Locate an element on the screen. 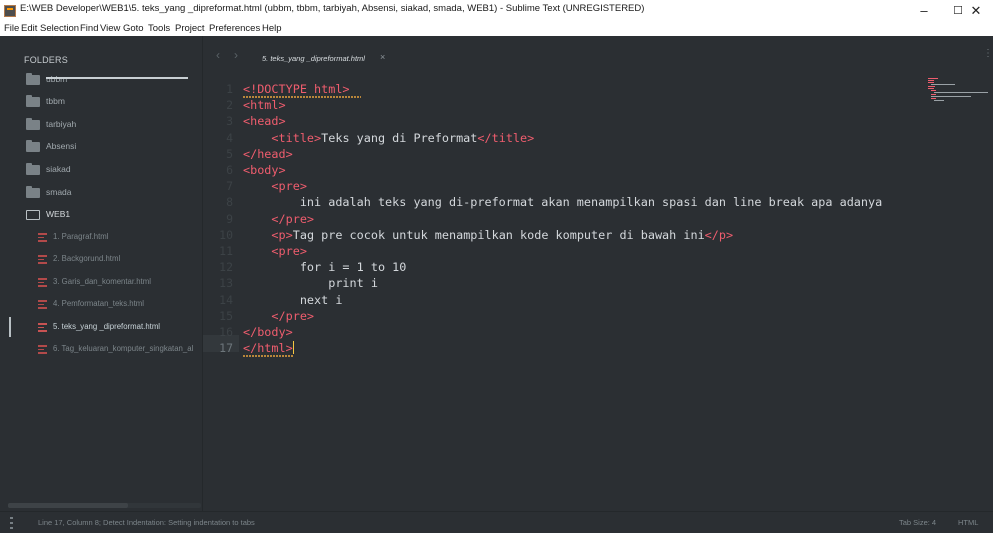  line-number: 15 is located at coordinates (226, 315).